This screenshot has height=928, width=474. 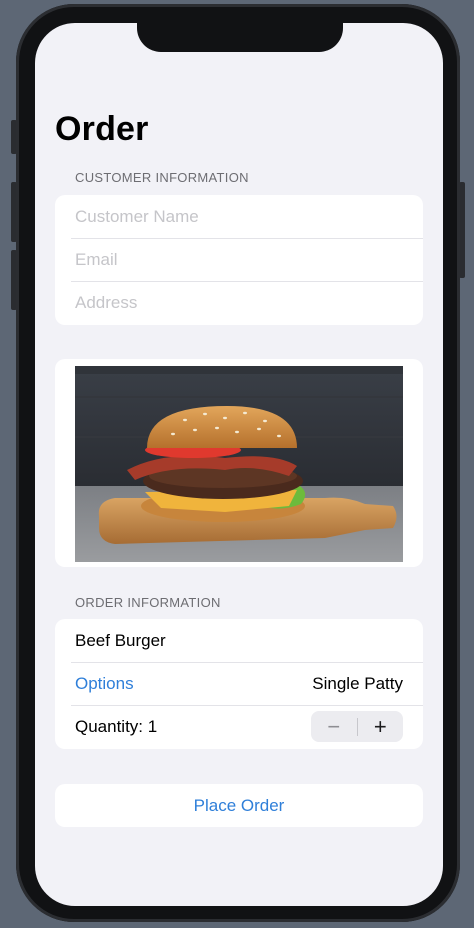 I want to click on plus-icon: +, so click(x=380, y=726).